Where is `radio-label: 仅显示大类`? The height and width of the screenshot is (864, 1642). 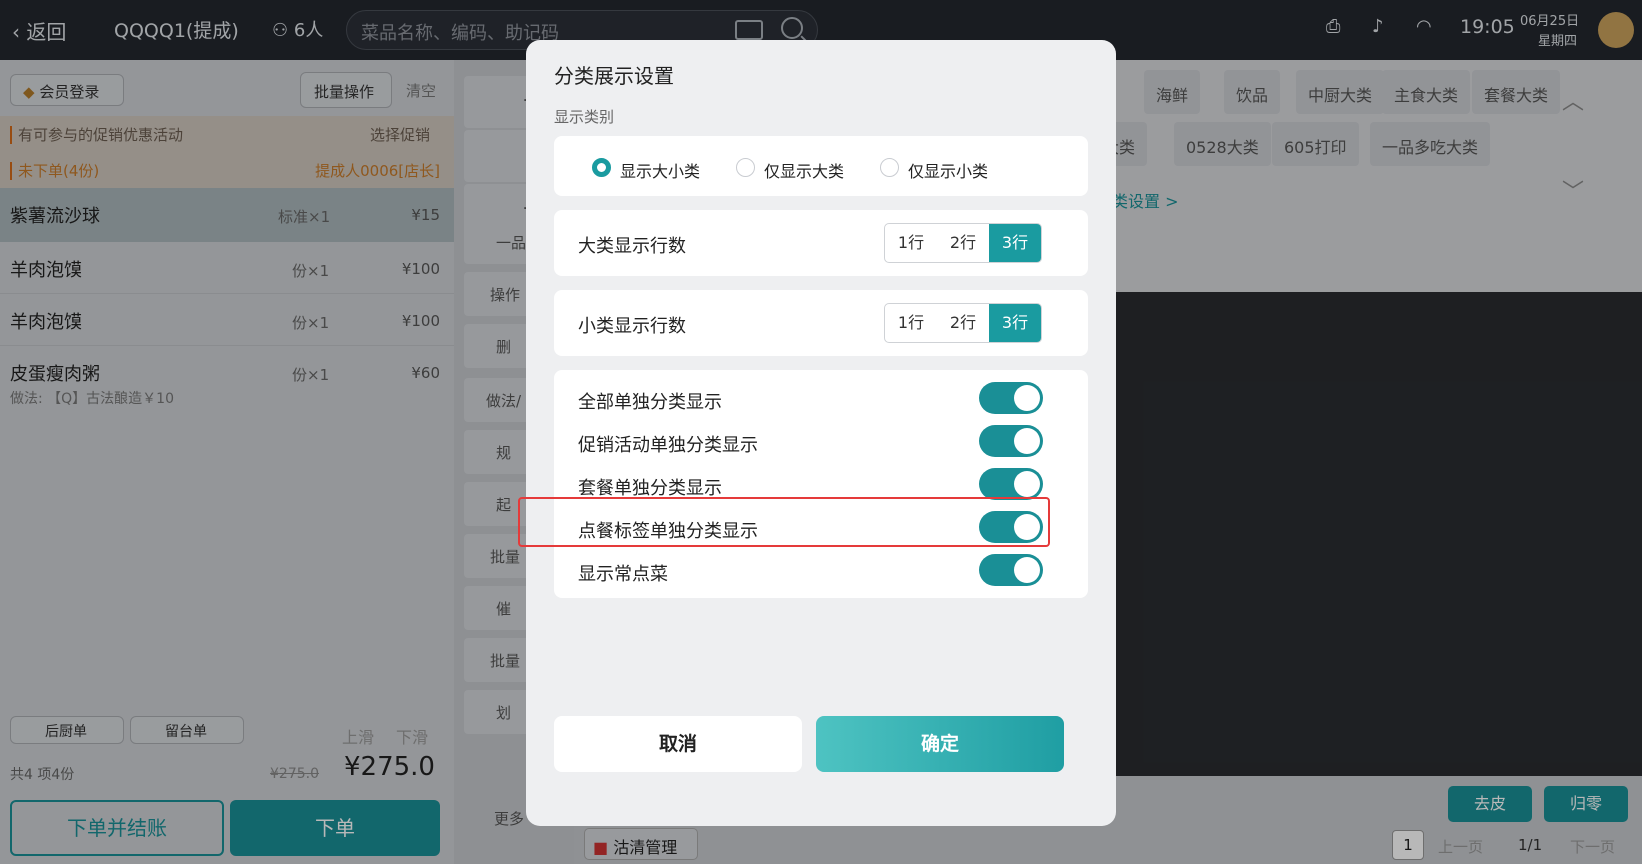 radio-label: 仅显示大类 is located at coordinates (804, 171).